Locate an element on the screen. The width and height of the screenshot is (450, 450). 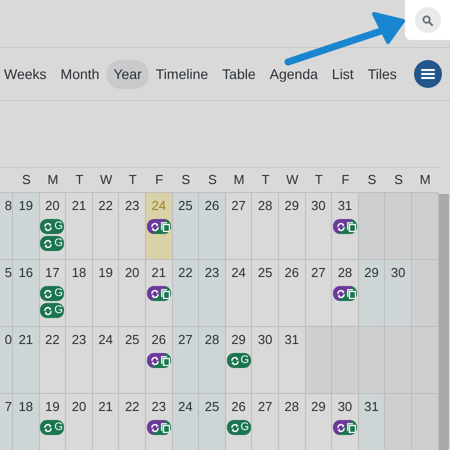
day-cell: 16 is located at coordinates (26, 293).